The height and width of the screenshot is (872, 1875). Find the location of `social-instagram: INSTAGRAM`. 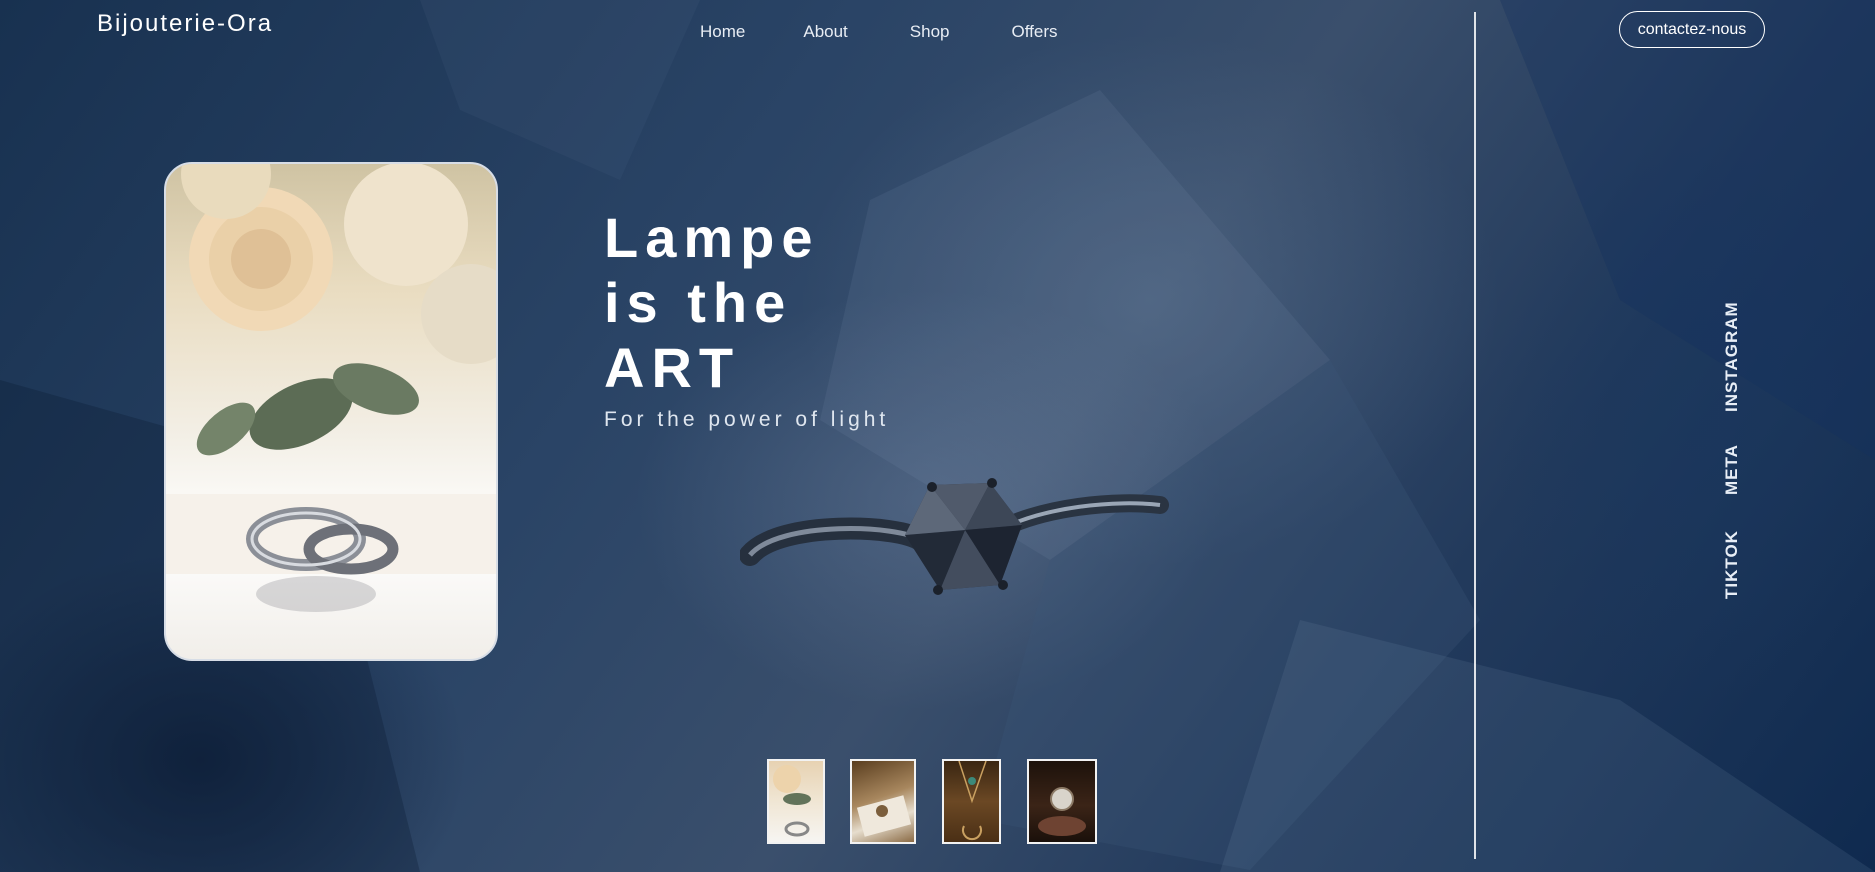

social-instagram: INSTAGRAM is located at coordinates (1732, 356).